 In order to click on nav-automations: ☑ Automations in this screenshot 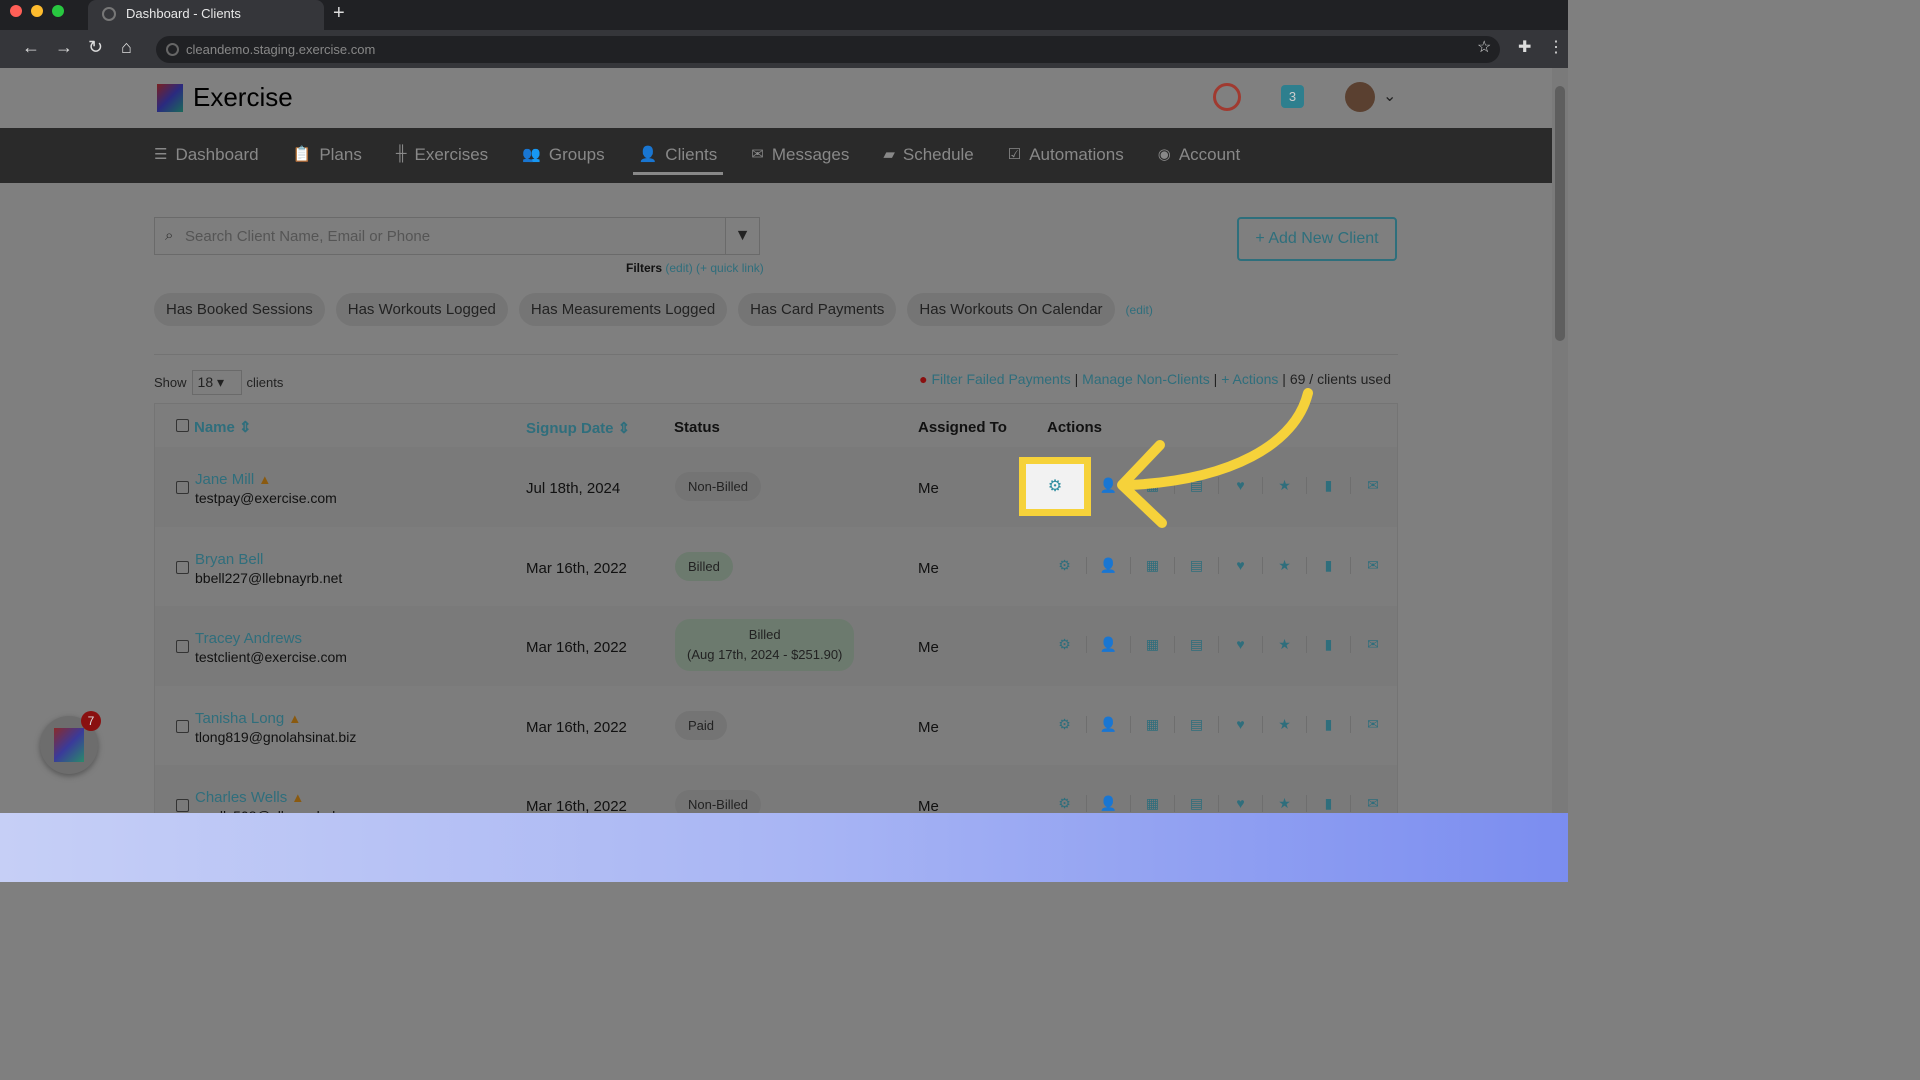, I will do `click(1066, 155)`.